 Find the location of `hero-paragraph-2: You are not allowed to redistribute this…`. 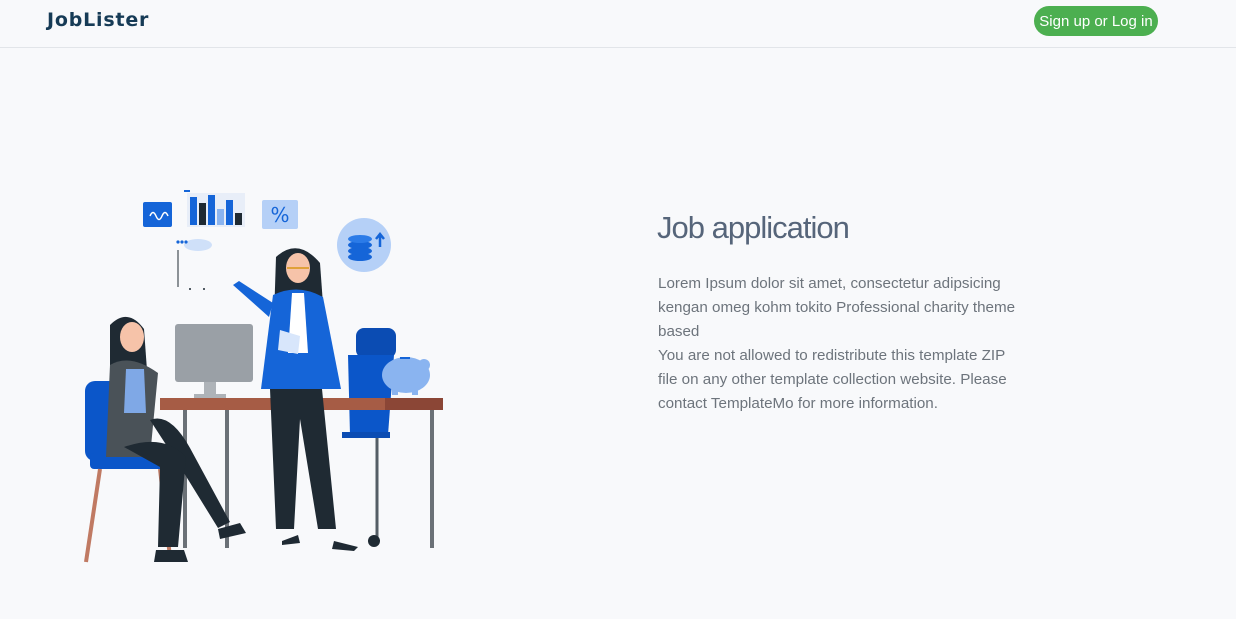

hero-paragraph-2: You are not allowed to redistribute this… is located at coordinates (832, 379).